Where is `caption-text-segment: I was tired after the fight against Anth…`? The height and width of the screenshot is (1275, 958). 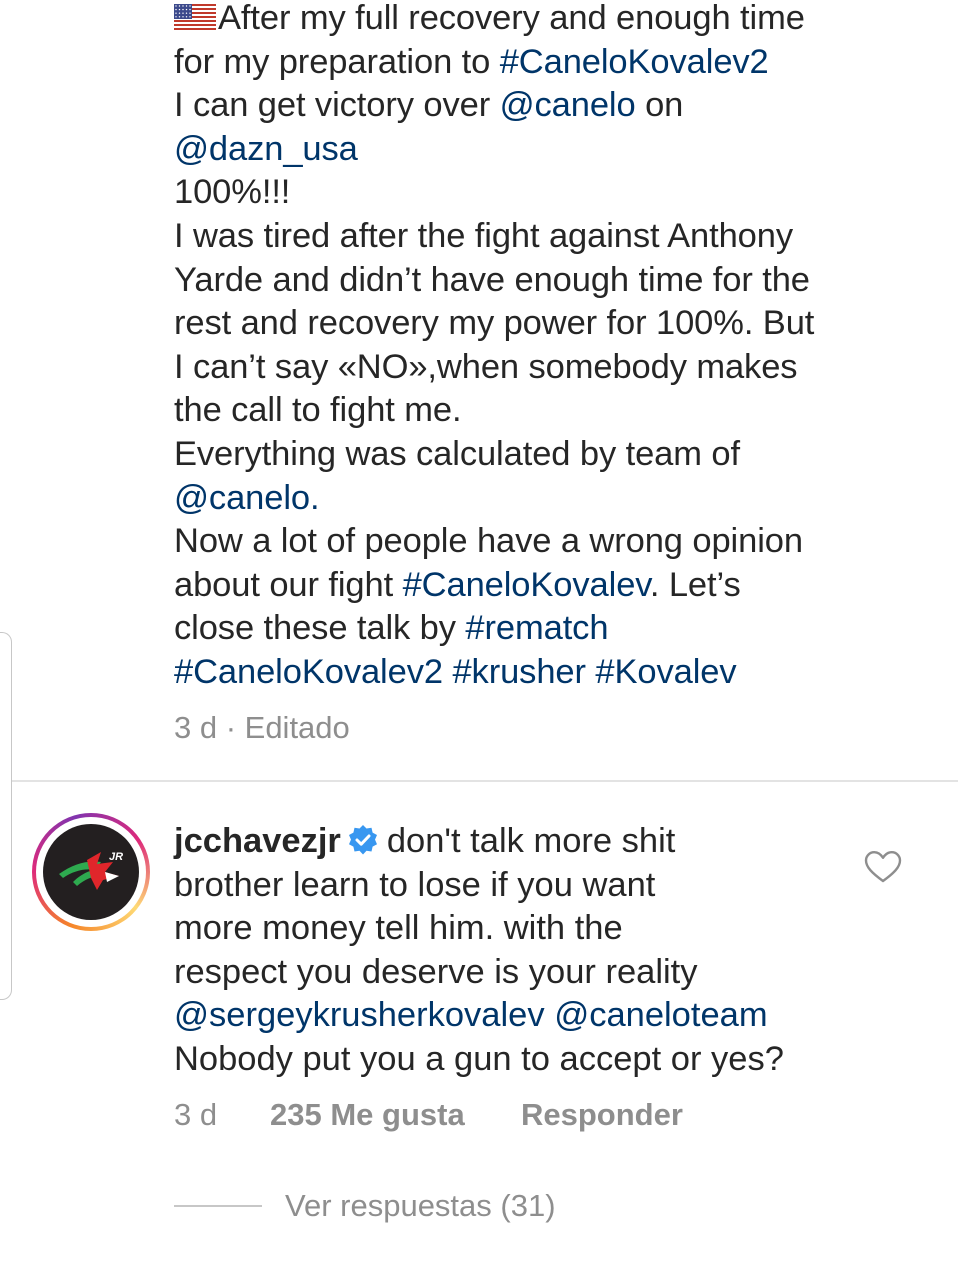
caption-text-segment: I was tired after the fight against Anth… is located at coordinates (483, 235).